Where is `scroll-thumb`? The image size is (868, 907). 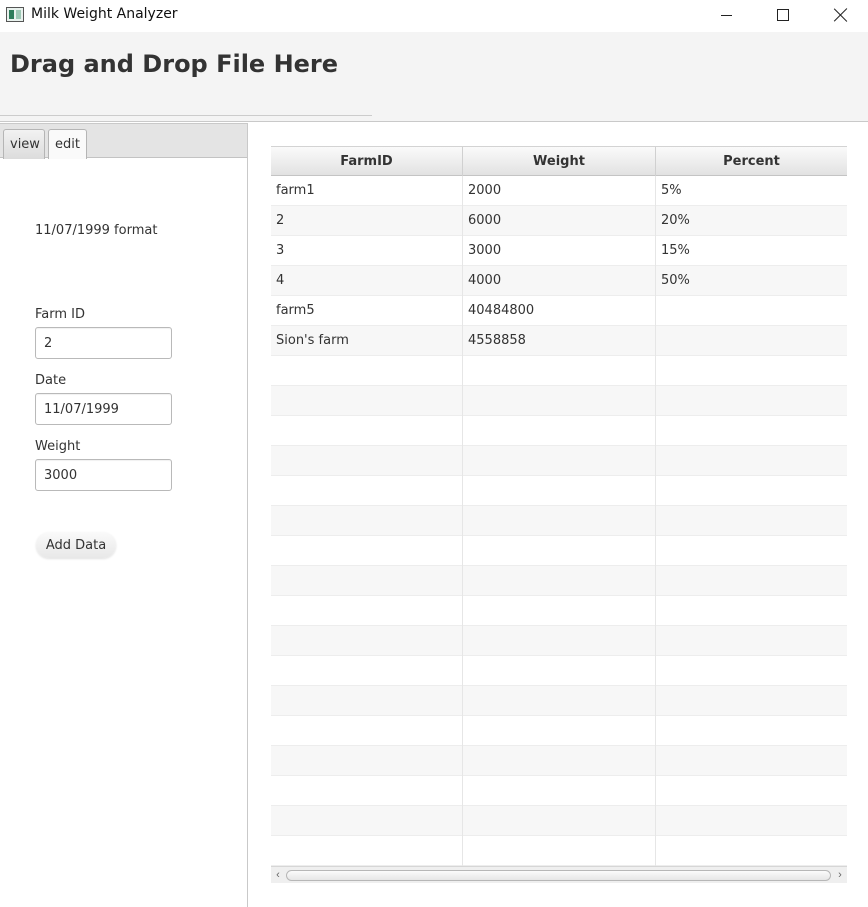
scroll-thumb is located at coordinates (558, 875).